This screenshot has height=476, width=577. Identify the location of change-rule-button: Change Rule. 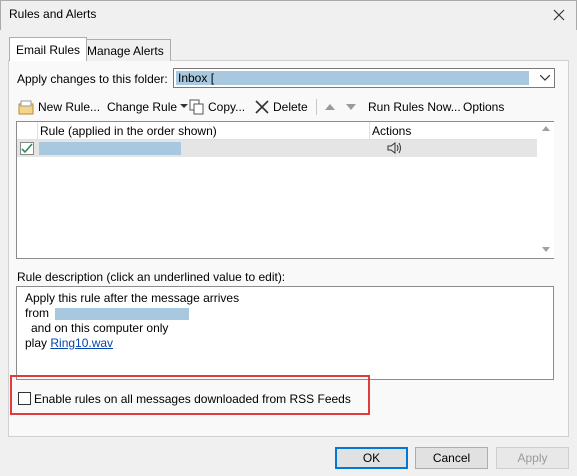
(148, 107).